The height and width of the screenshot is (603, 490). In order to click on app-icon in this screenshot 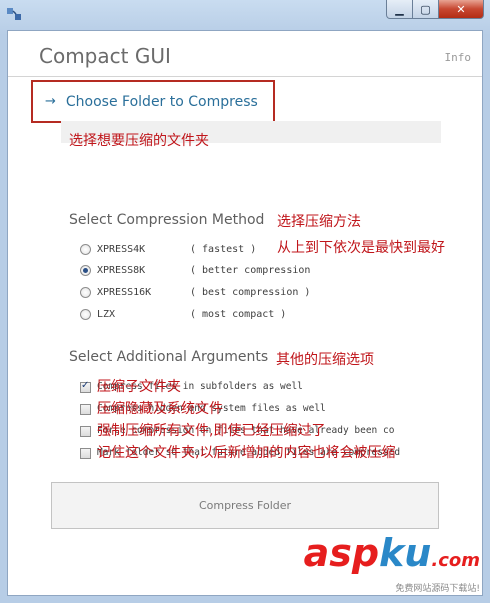, I will do `click(14, 14)`.